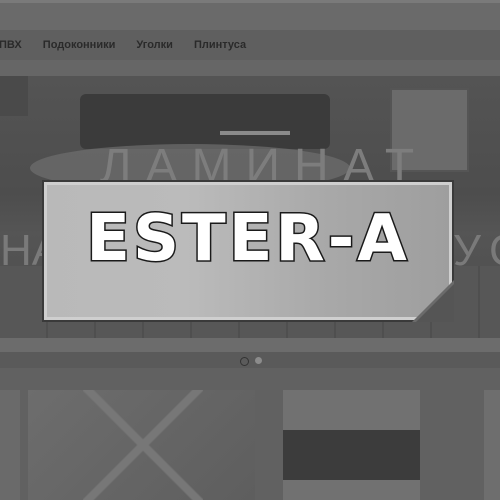 This screenshot has width=500, height=500. I want to click on parquet-pattern-image, so click(143, 445).